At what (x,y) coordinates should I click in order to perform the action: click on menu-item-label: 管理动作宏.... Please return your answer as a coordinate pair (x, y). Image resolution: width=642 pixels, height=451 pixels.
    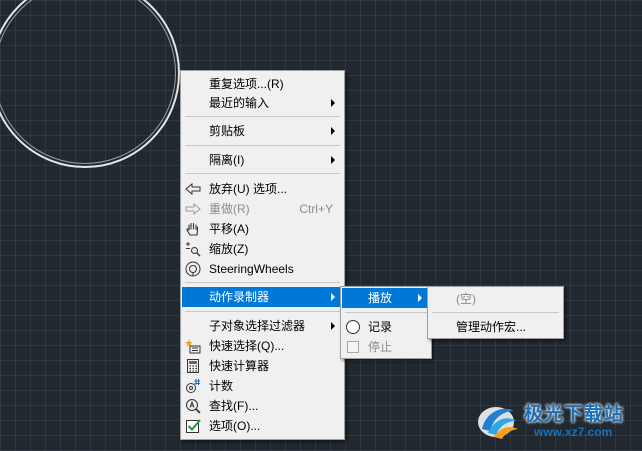
    Looking at the image, I should click on (491, 327).